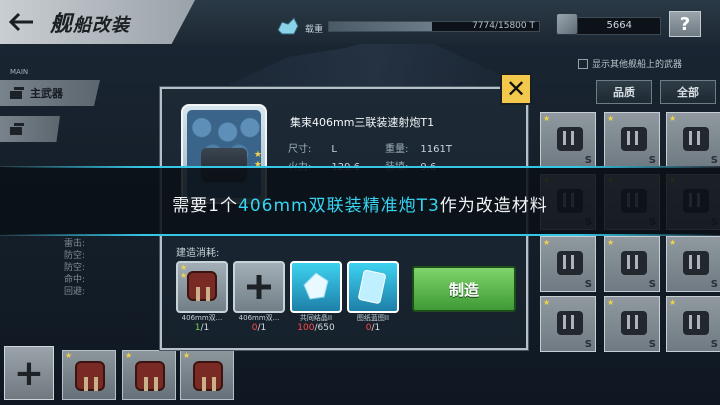  Describe the element at coordinates (637, 65) in the screenshot. I see `show-other-label: 显示其他舰船上的武器` at that location.